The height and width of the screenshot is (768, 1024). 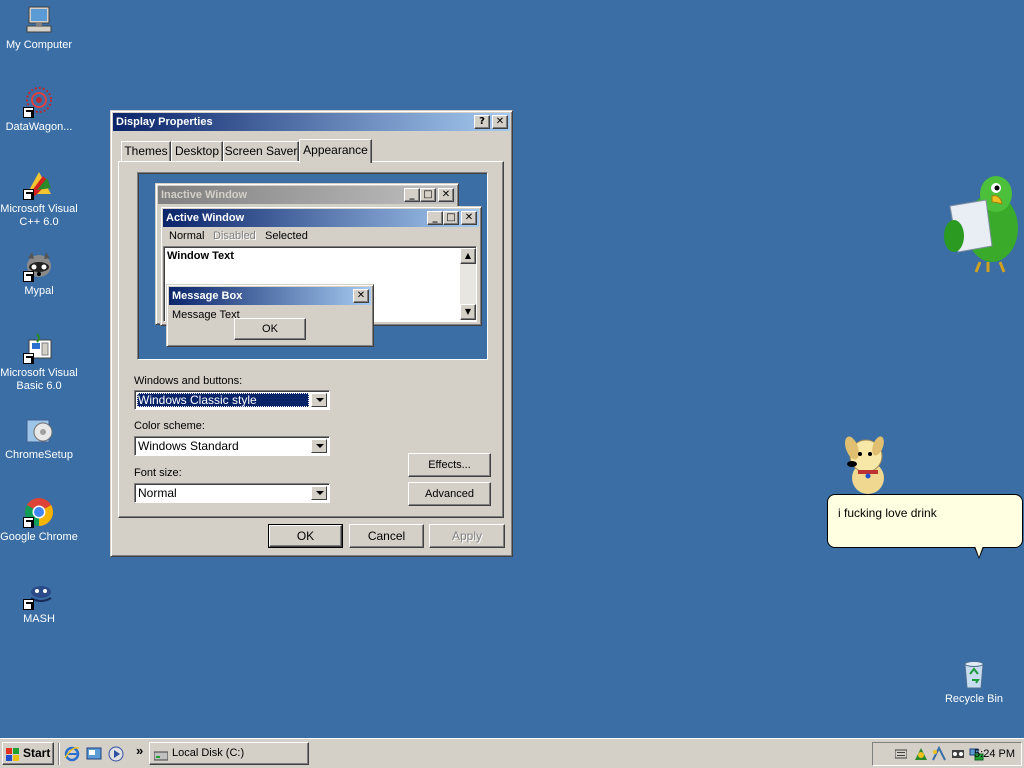 What do you see at coordinates (208, 753) in the screenshot?
I see `task-button-label: Local Disk (C:)` at bounding box center [208, 753].